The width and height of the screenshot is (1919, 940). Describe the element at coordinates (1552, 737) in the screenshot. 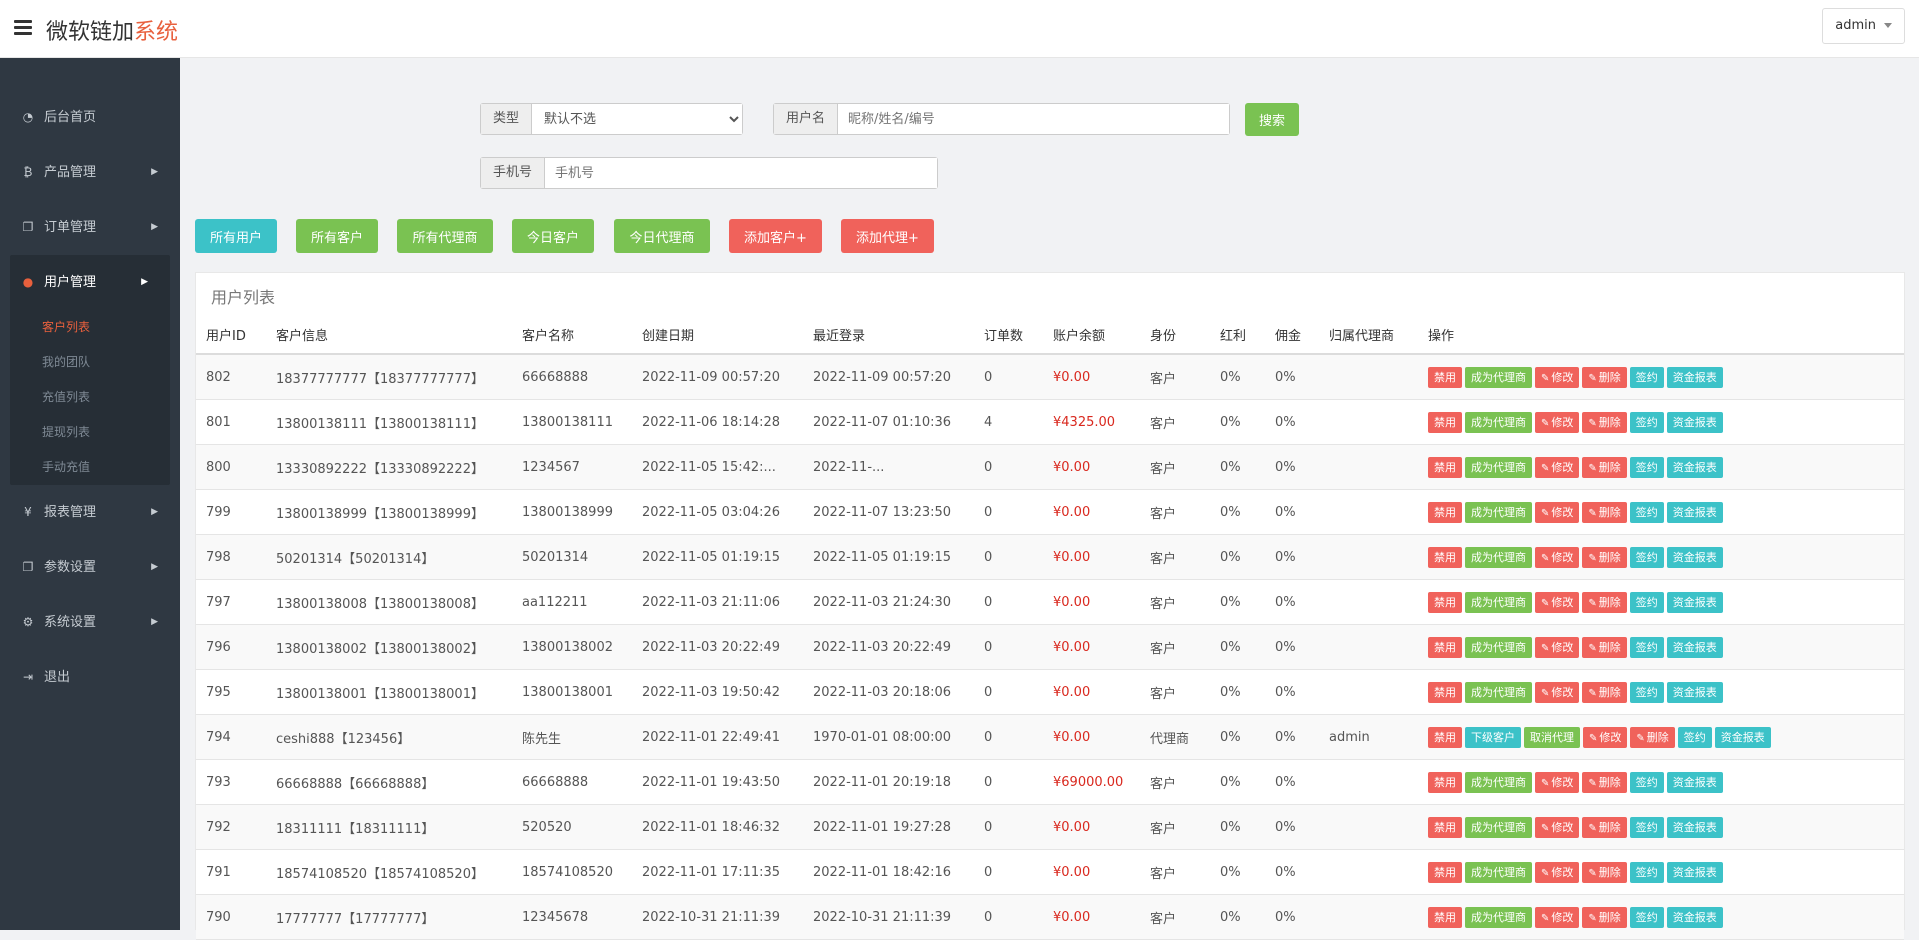

I see `cancel-agent-button: 取消代理` at that location.